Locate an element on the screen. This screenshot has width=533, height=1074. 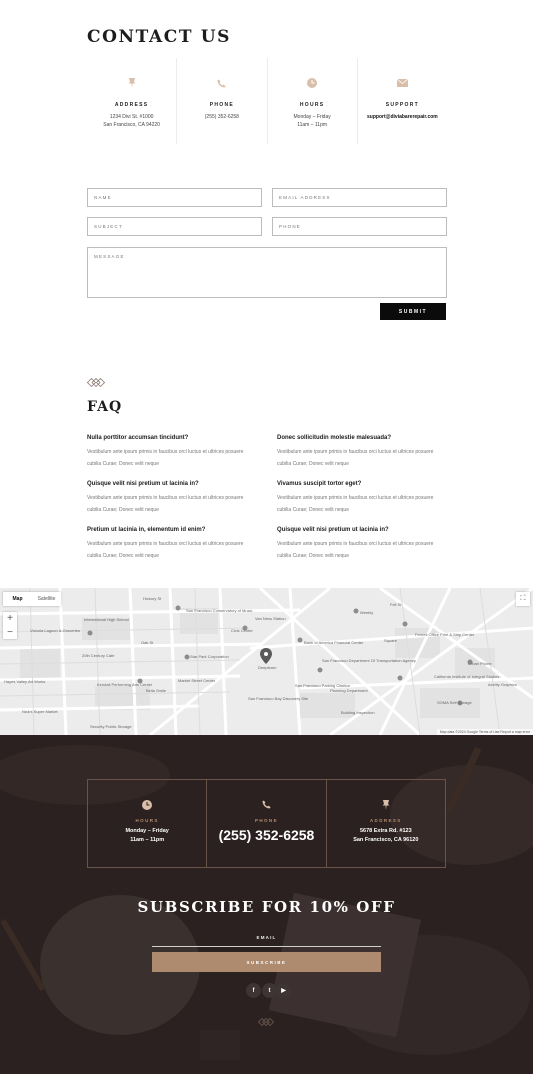
info-label: HOURS is located at coordinates (312, 105).